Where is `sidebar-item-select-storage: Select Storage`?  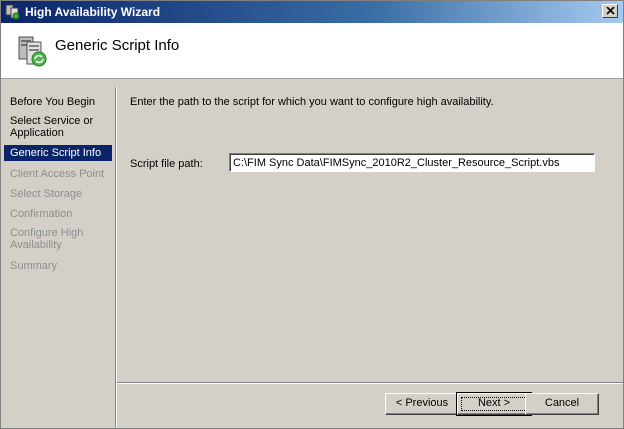 sidebar-item-select-storage: Select Storage is located at coordinates (46, 194).